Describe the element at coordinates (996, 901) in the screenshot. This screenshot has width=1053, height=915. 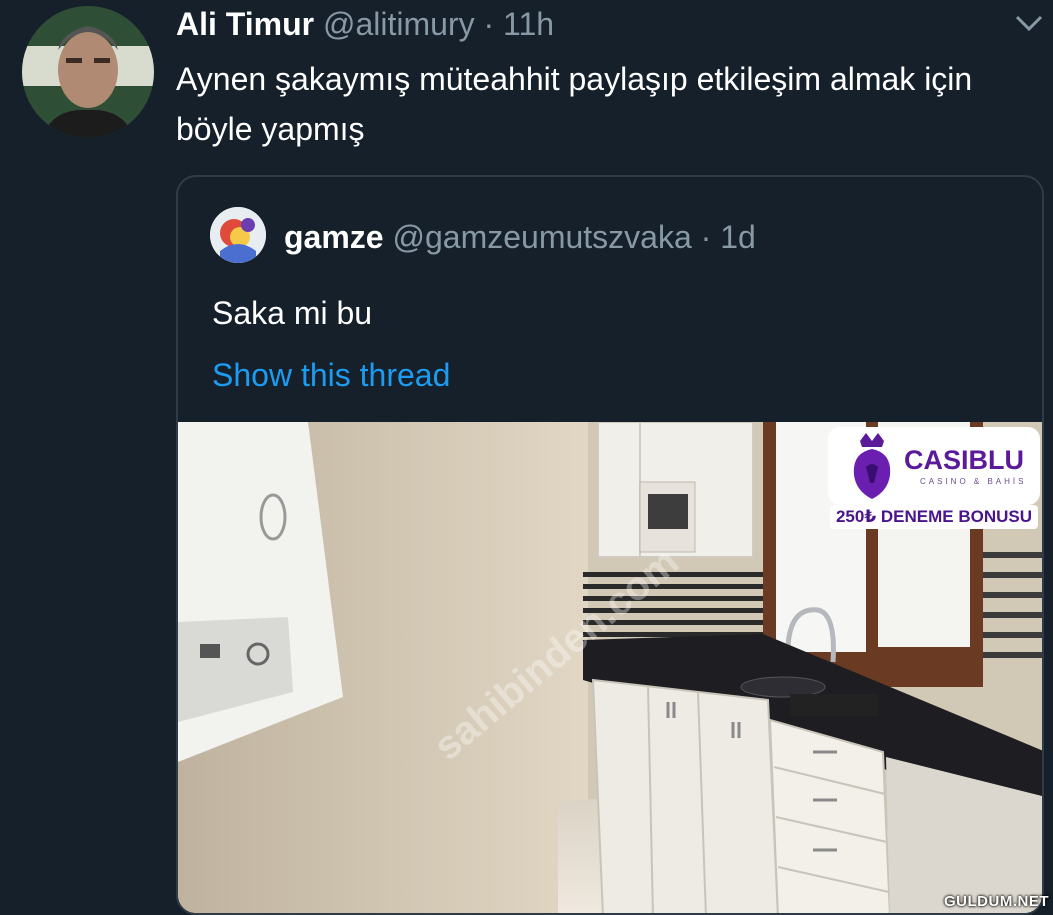
I see `site-credit: GULDUM.NET` at that location.